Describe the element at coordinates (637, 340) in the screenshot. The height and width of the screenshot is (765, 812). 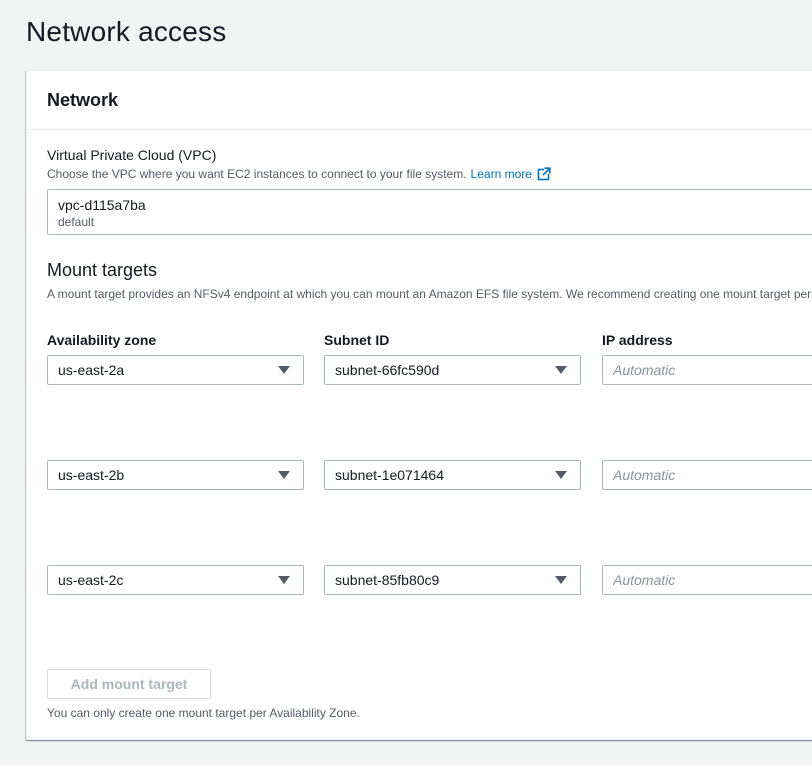
I see `ip-address-header: IP address` at that location.